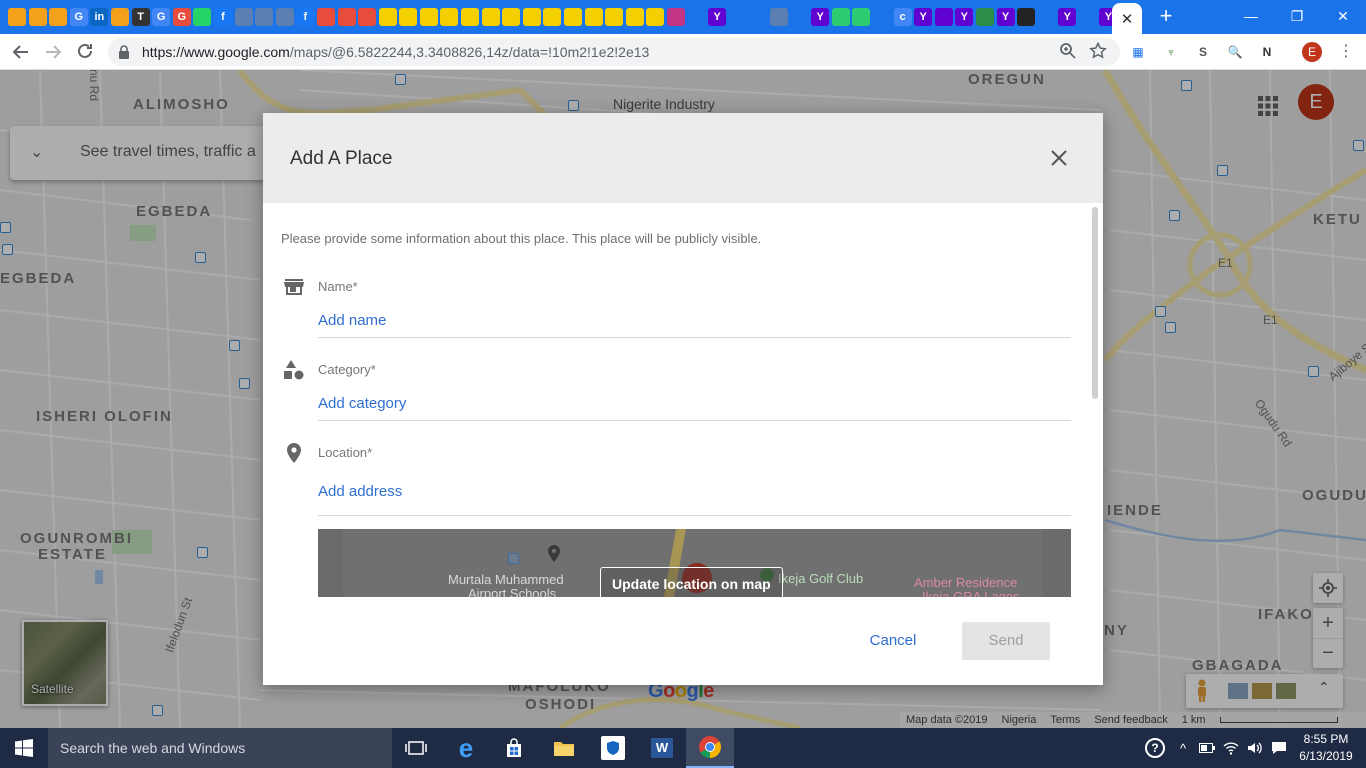 This screenshot has width=1366, height=768. I want to click on close-tab-icon: ✕, so click(1127, 19).